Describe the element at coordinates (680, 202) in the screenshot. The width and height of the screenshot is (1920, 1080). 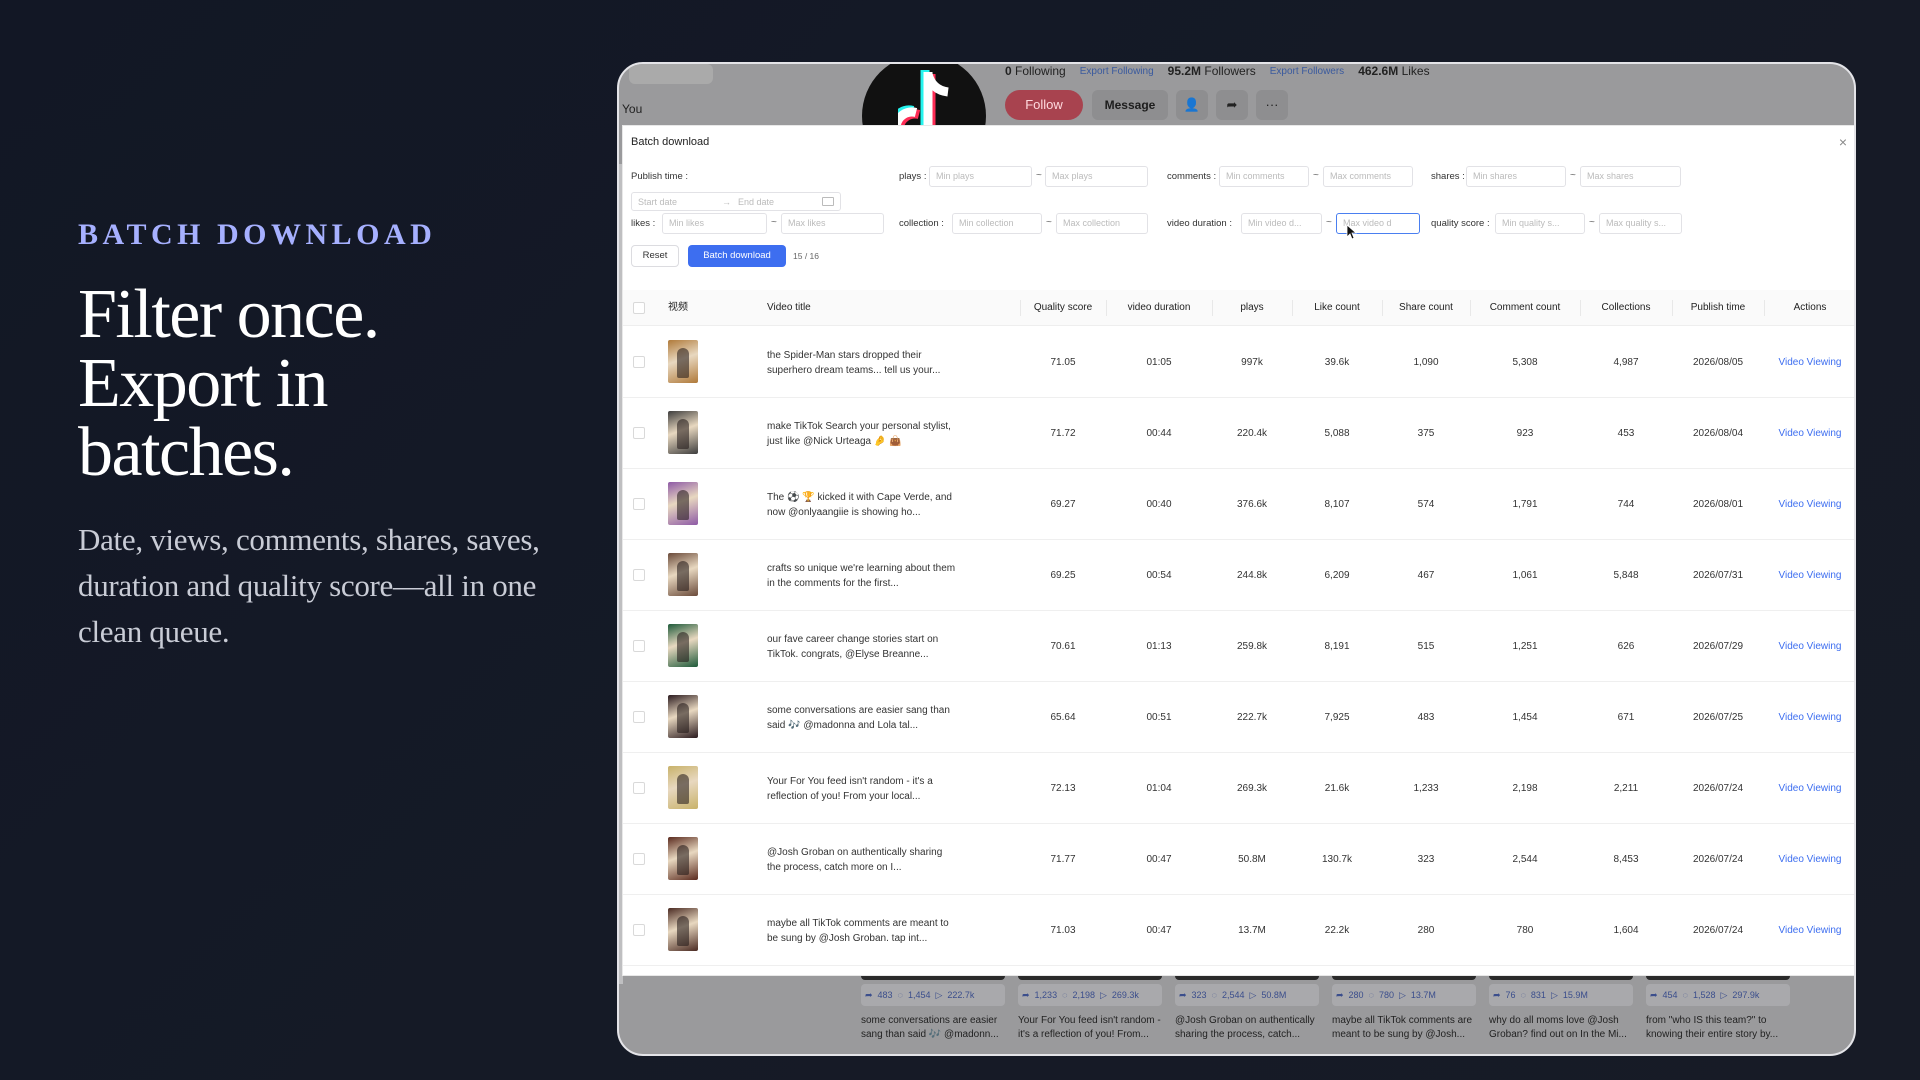
I see `start-date-input: Start date` at that location.